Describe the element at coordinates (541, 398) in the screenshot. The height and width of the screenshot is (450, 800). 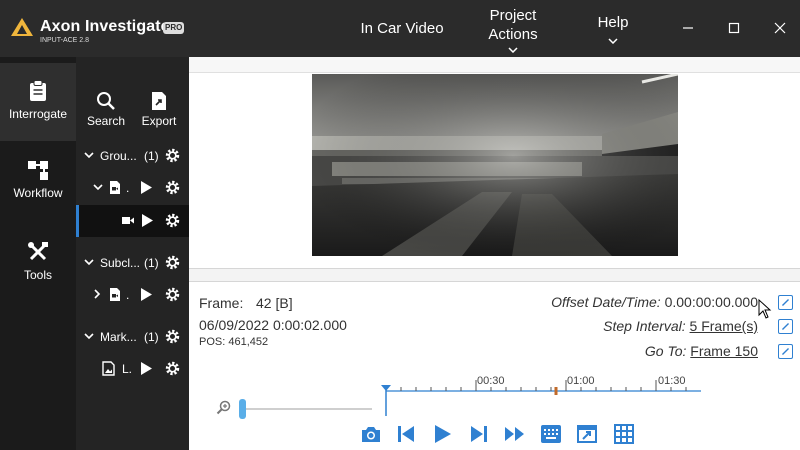
I see `timeline-ruler` at that location.